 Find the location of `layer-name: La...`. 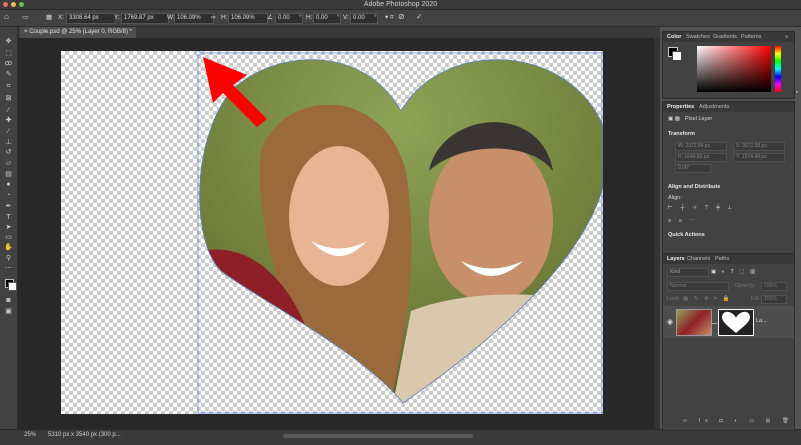

layer-name: La... is located at coordinates (761, 321).